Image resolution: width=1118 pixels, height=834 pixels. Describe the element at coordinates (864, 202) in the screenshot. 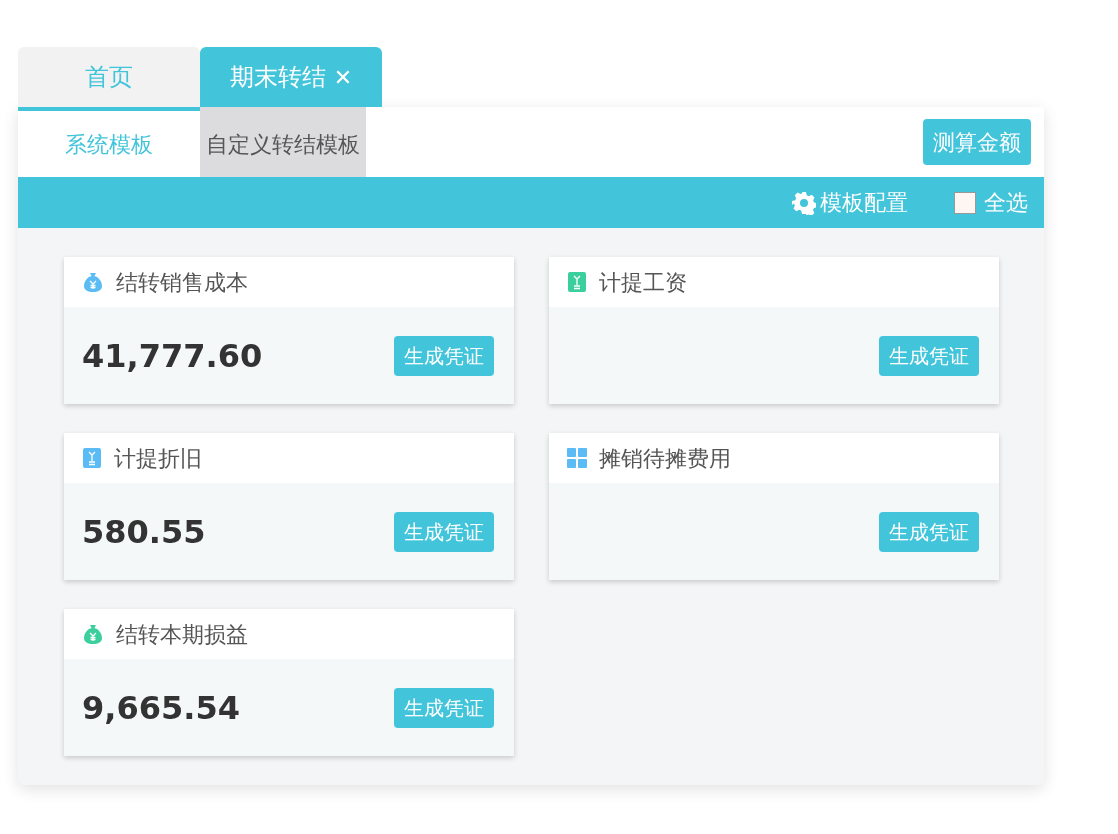

I see `template-config-link: 模板配置` at that location.